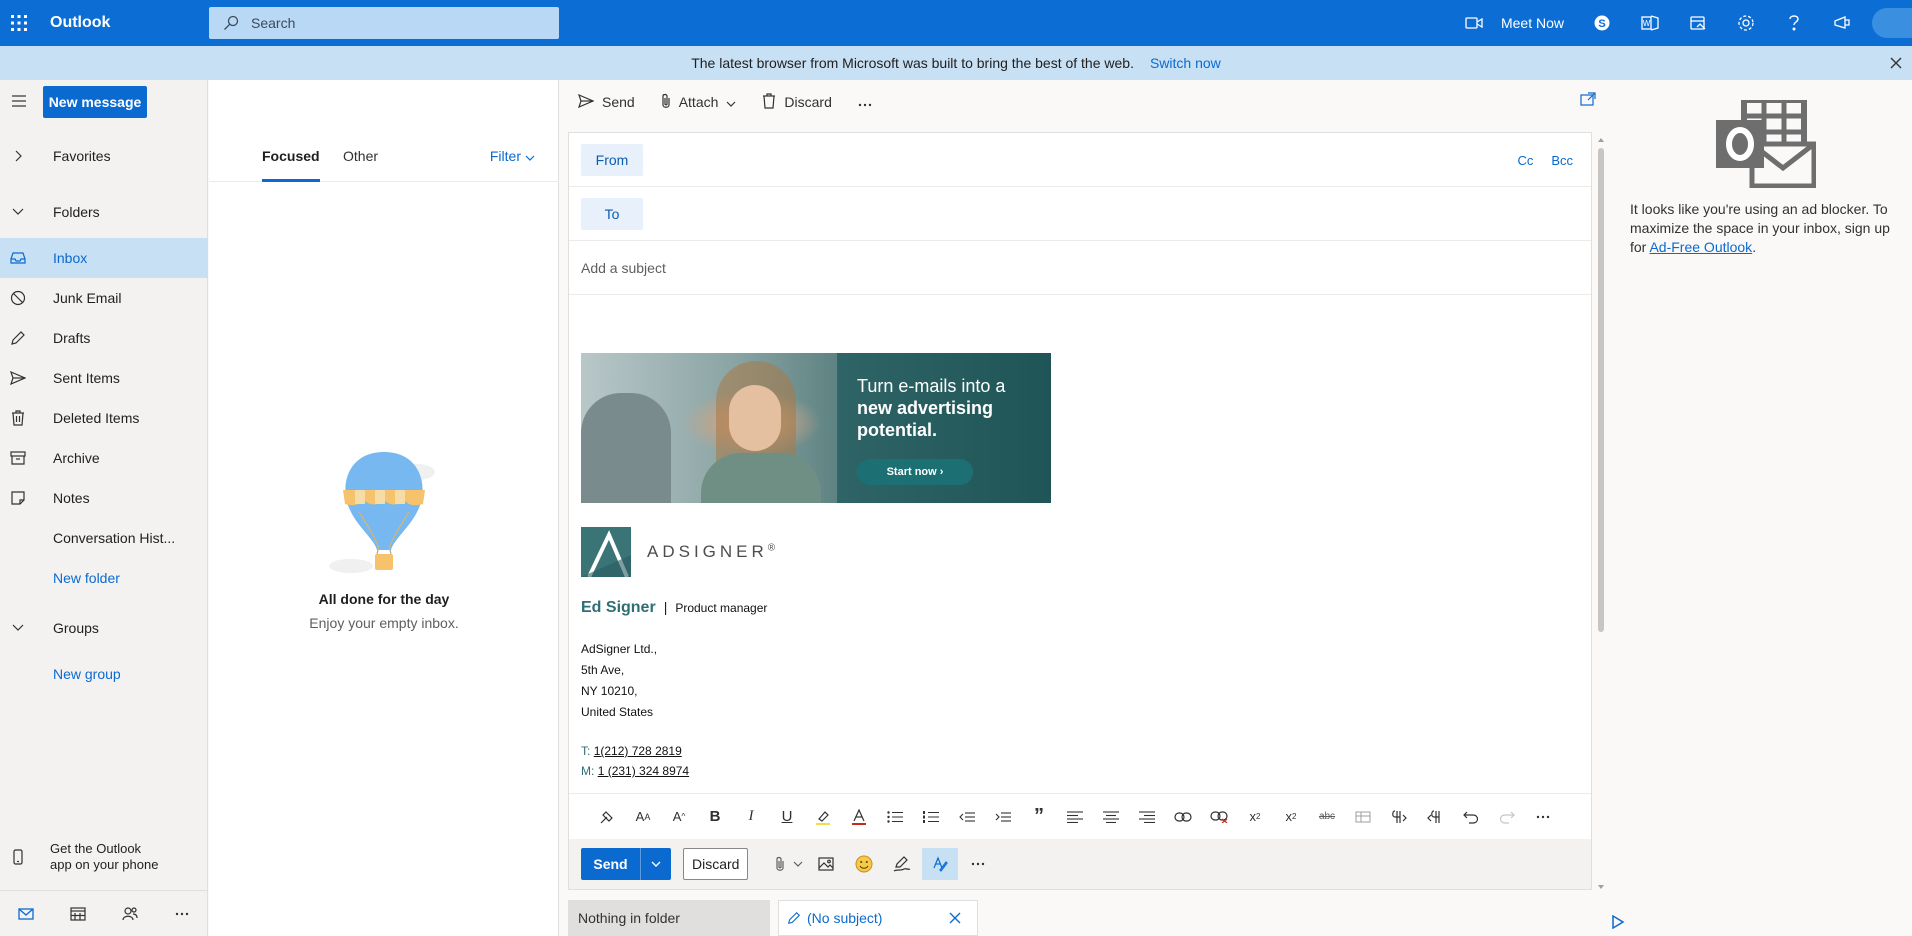 The width and height of the screenshot is (1912, 936). I want to click on tab-other: Other, so click(360, 156).